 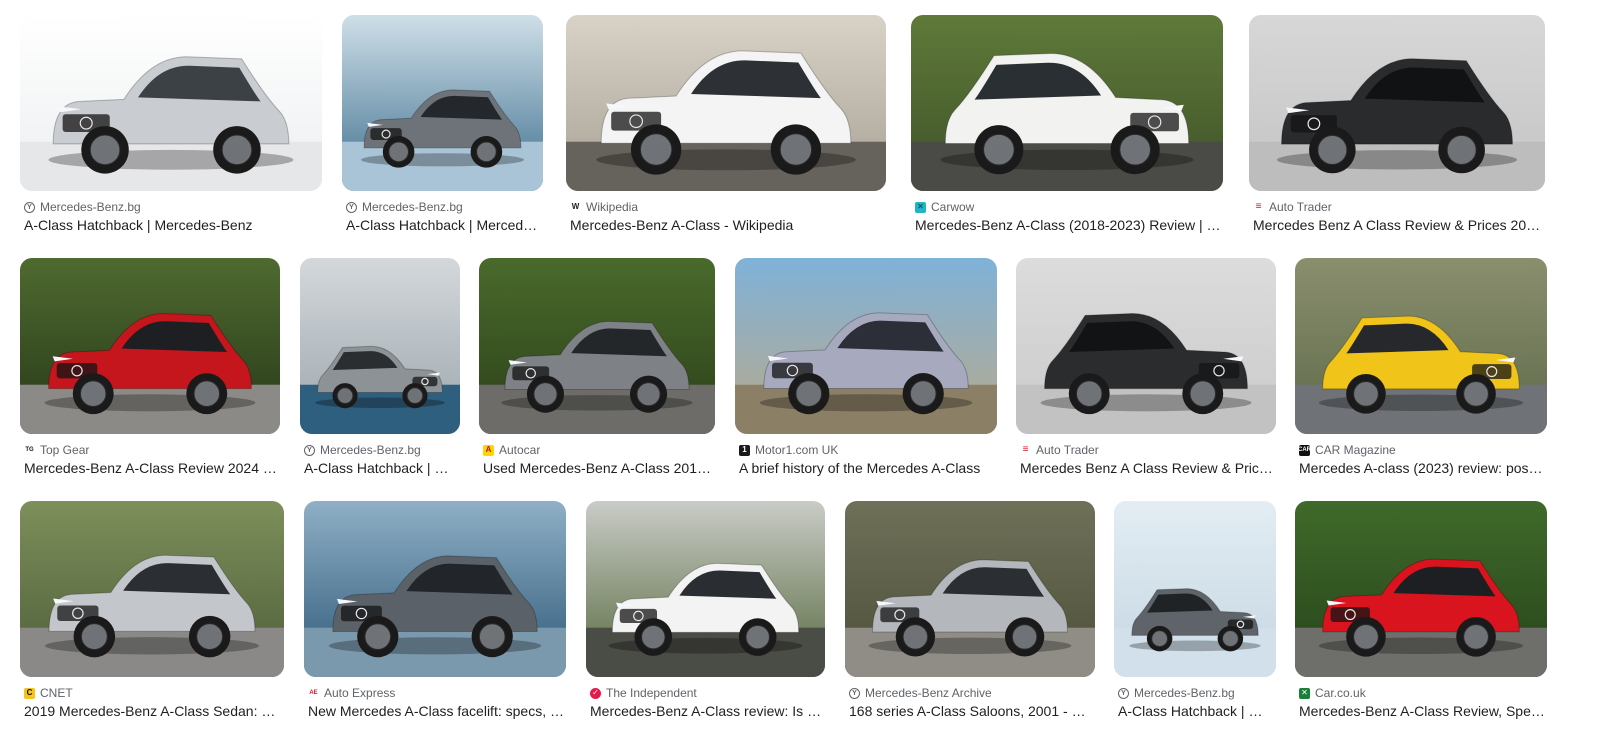 I want to click on result-source-name: The Independent, so click(x=651, y=693).